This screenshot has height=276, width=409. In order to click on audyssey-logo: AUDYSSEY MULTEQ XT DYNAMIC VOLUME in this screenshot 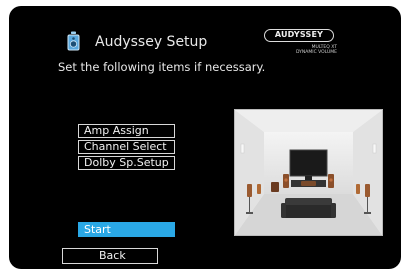, I will do `click(303, 43)`.